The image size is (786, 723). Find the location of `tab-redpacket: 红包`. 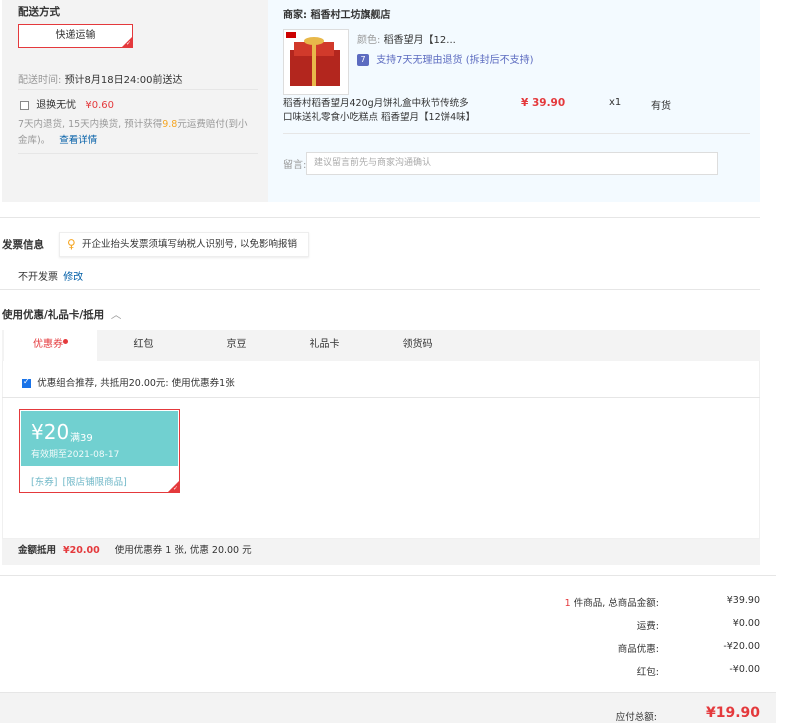

tab-redpacket: 红包 is located at coordinates (143, 345).